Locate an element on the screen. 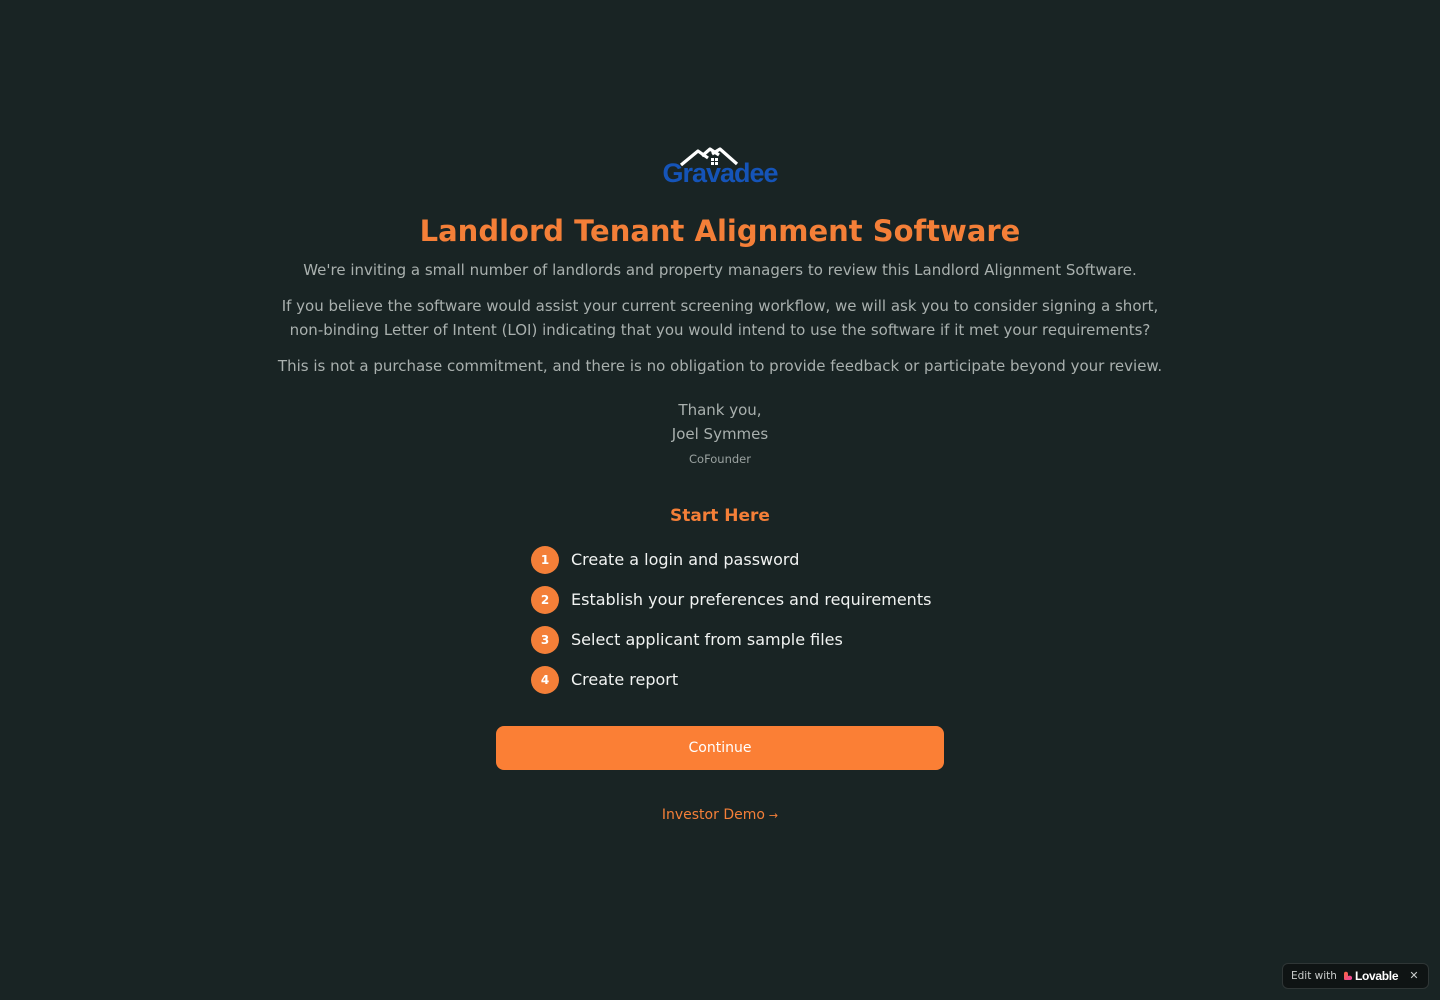 This screenshot has width=1440, height=1000. investor-demo-label: Investor Demo is located at coordinates (713, 815).